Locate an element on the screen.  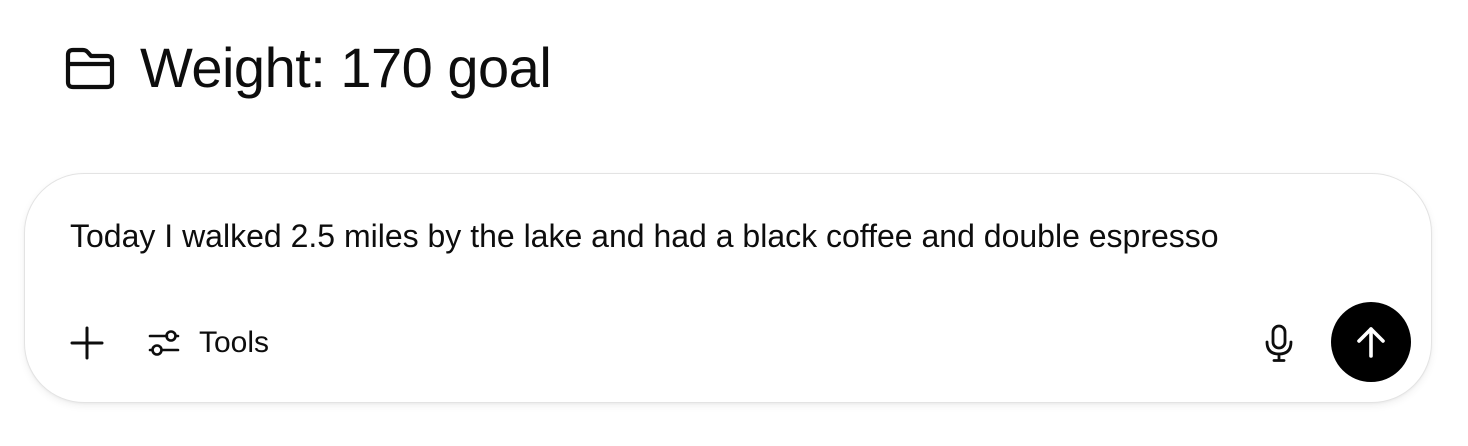
voice-input-button is located at coordinates (1279, 343).